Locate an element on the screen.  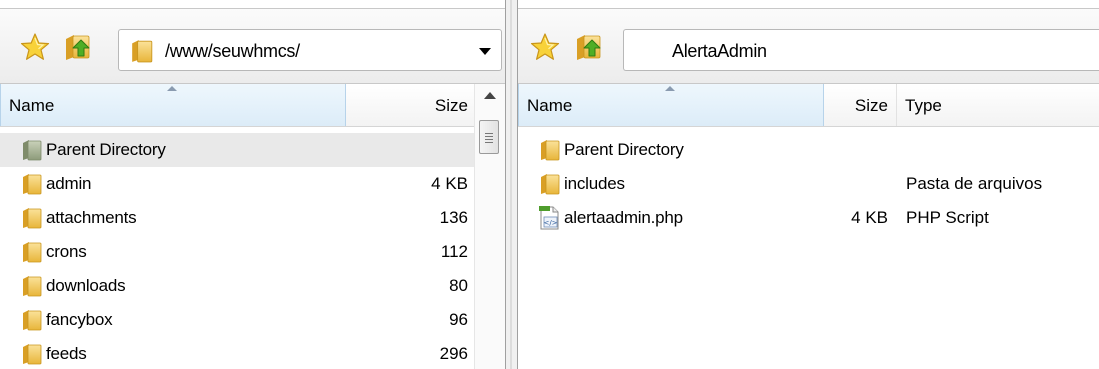
right-type-column-label: Type is located at coordinates (923, 105).